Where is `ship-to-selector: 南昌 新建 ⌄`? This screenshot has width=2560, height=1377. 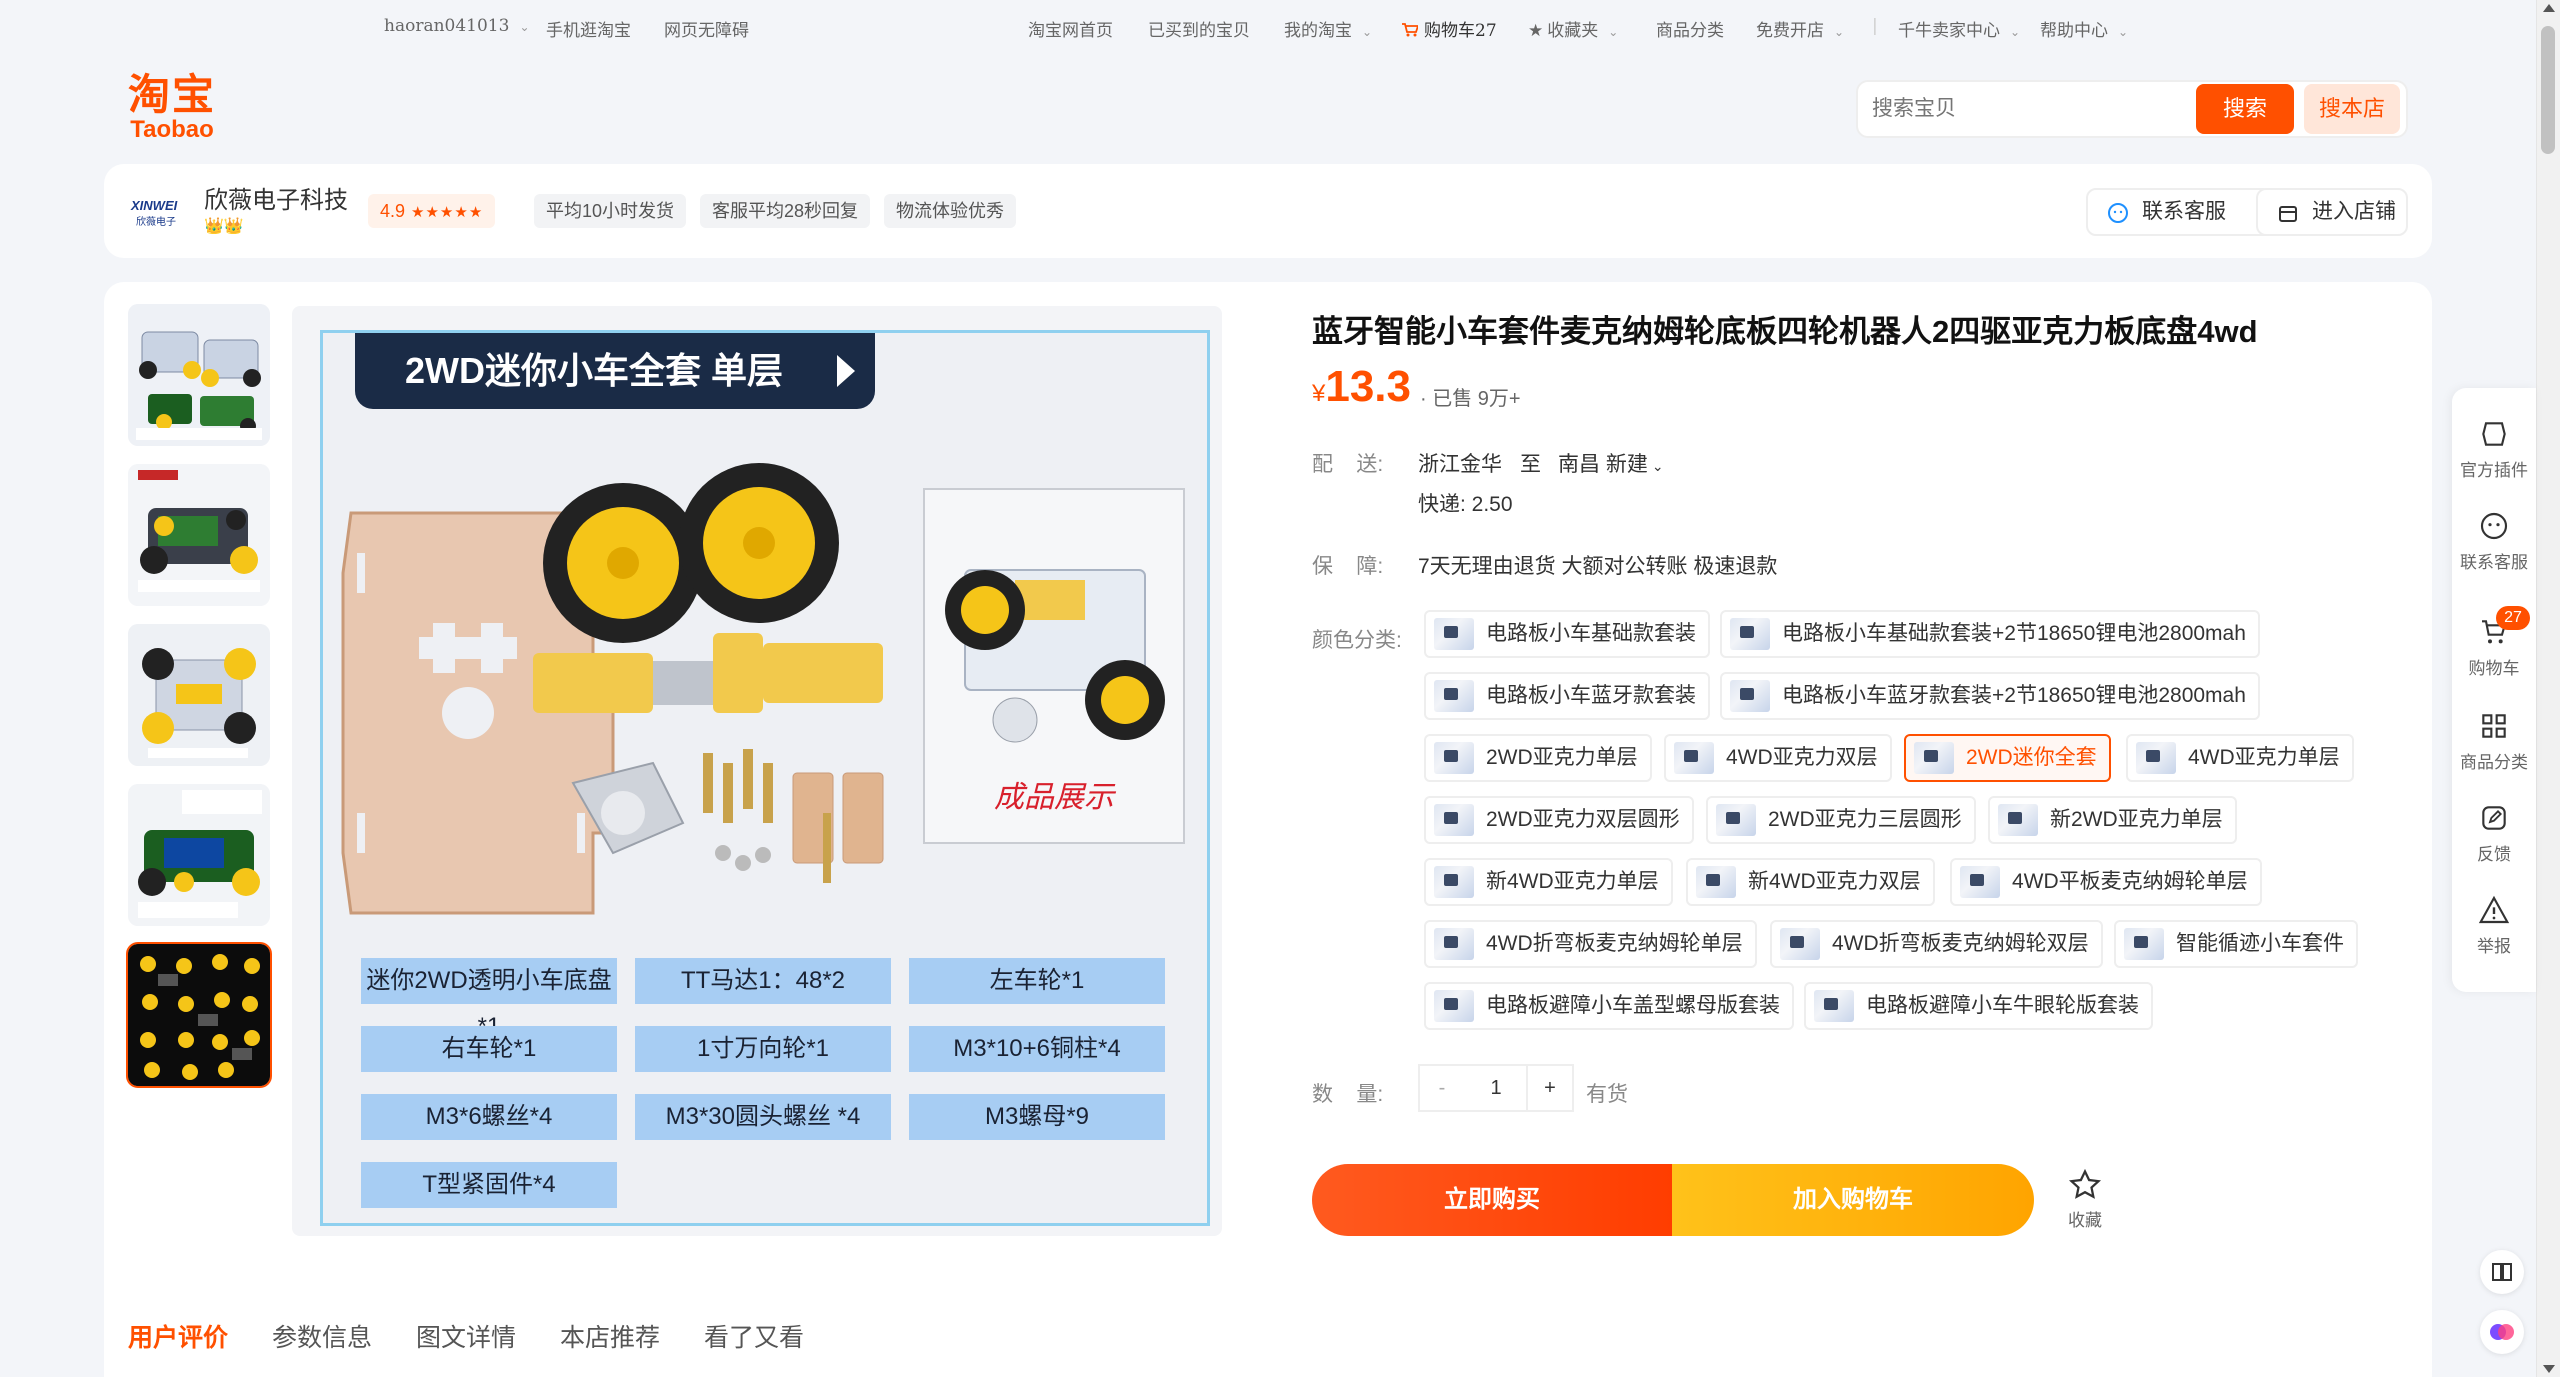 ship-to-selector: 南昌 新建 ⌄ is located at coordinates (1611, 463).